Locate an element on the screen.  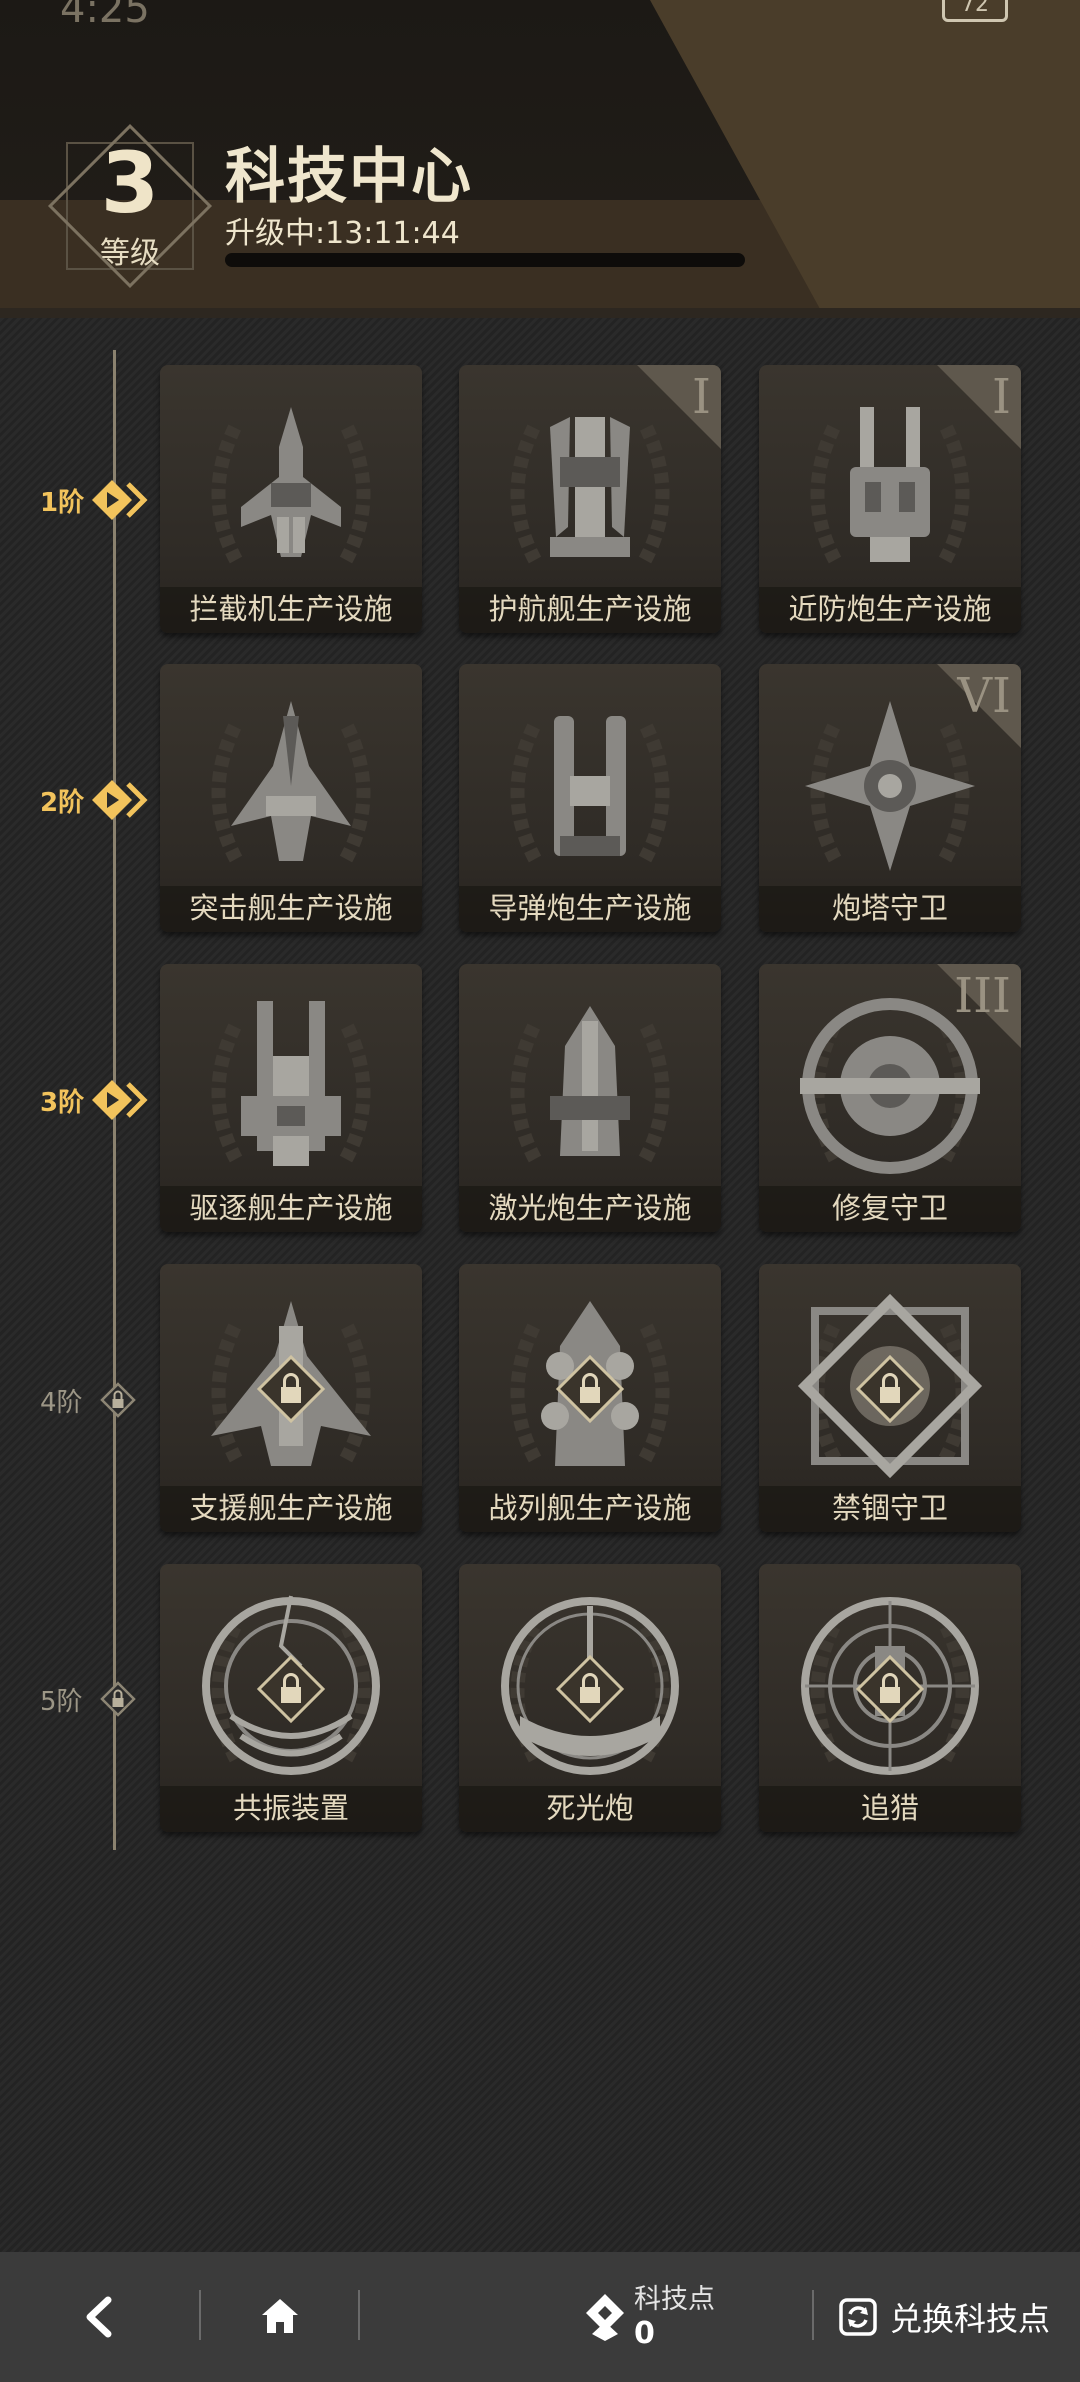
tech-card: 拦截机生产设施 is located at coordinates (291, 499).